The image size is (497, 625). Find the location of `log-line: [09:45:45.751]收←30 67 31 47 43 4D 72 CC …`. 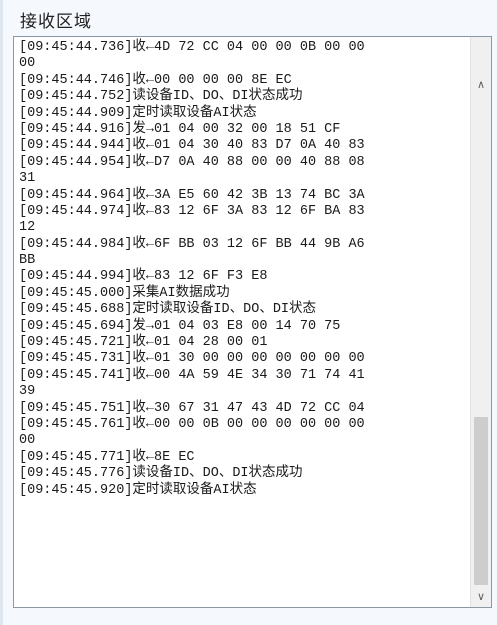

log-line: [09:45:45.751]收←30 67 31 47 43 4D 72 CC … is located at coordinates (192, 408).